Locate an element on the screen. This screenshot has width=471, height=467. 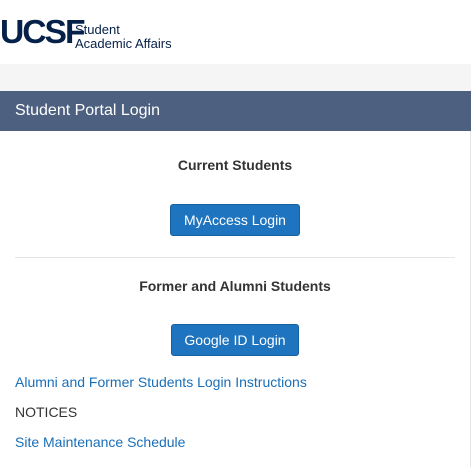
current-students-heading: Current Students is located at coordinates (235, 165).